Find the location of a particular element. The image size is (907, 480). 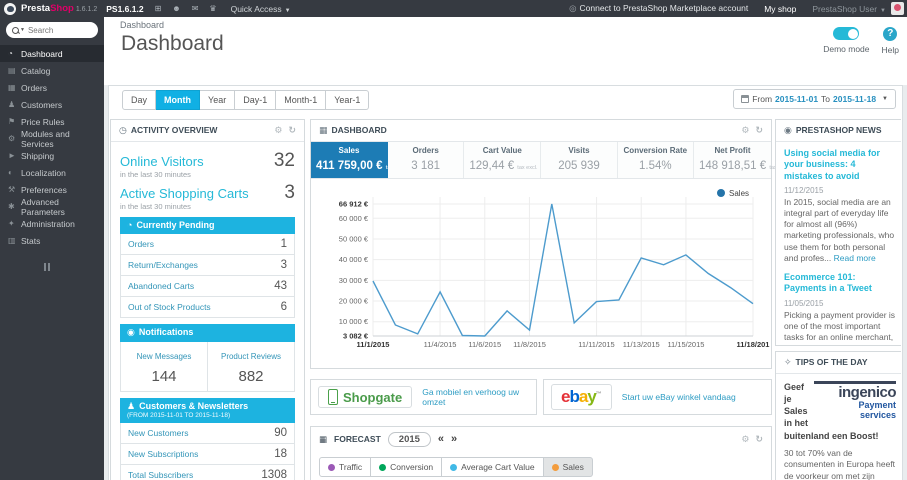

help-icon: ? is located at coordinates (890, 34).